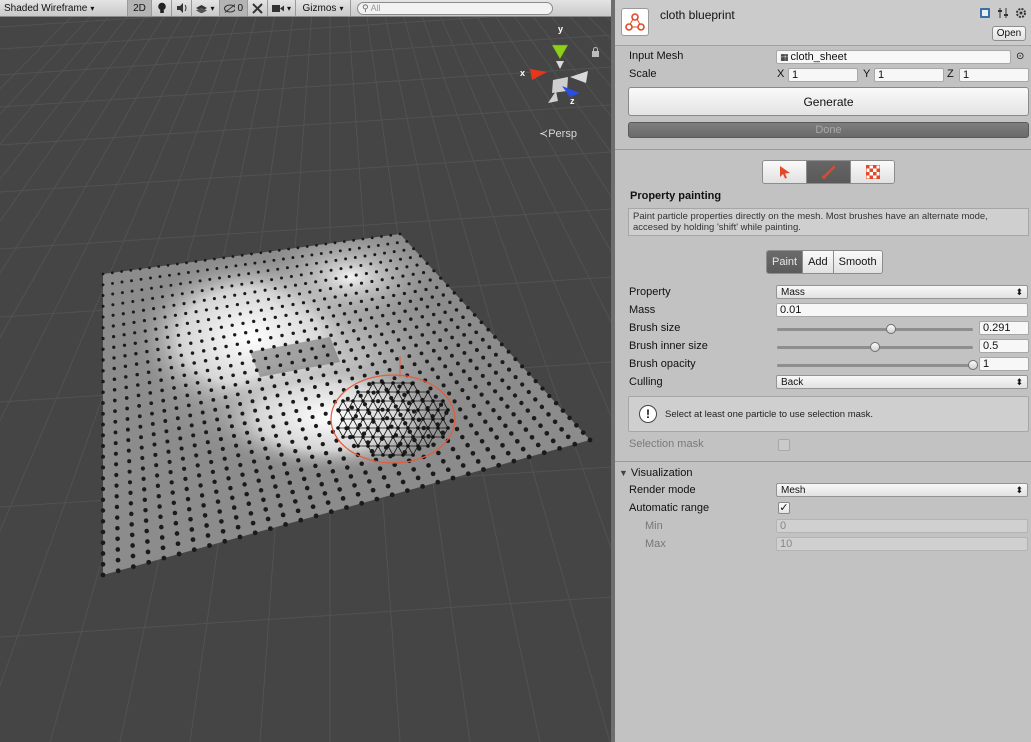 The image size is (1031, 742). Describe the element at coordinates (642, 310) in the screenshot. I see `mass-label: Mass` at that location.